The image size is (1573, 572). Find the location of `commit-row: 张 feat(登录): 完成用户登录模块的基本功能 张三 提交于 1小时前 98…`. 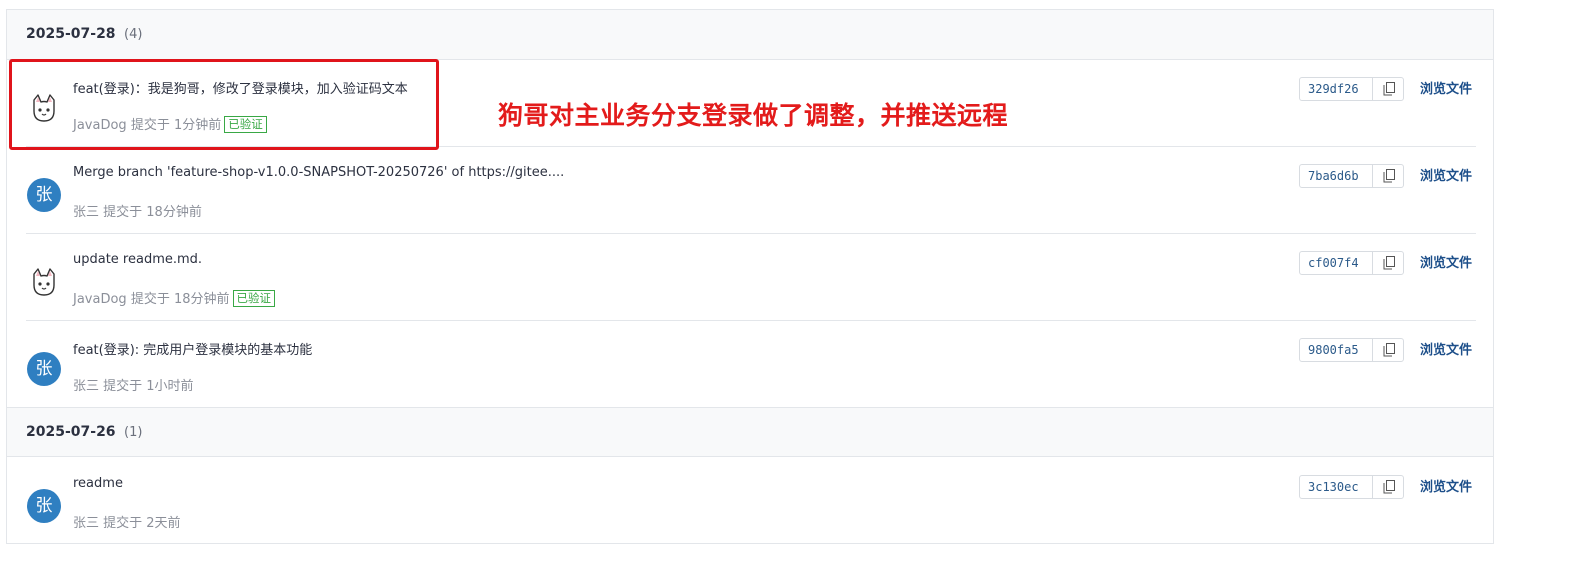

commit-row: 张 feat(登录): 完成用户登录模块的基本功能 张三 提交于 1小时前 98… is located at coordinates (751, 365).